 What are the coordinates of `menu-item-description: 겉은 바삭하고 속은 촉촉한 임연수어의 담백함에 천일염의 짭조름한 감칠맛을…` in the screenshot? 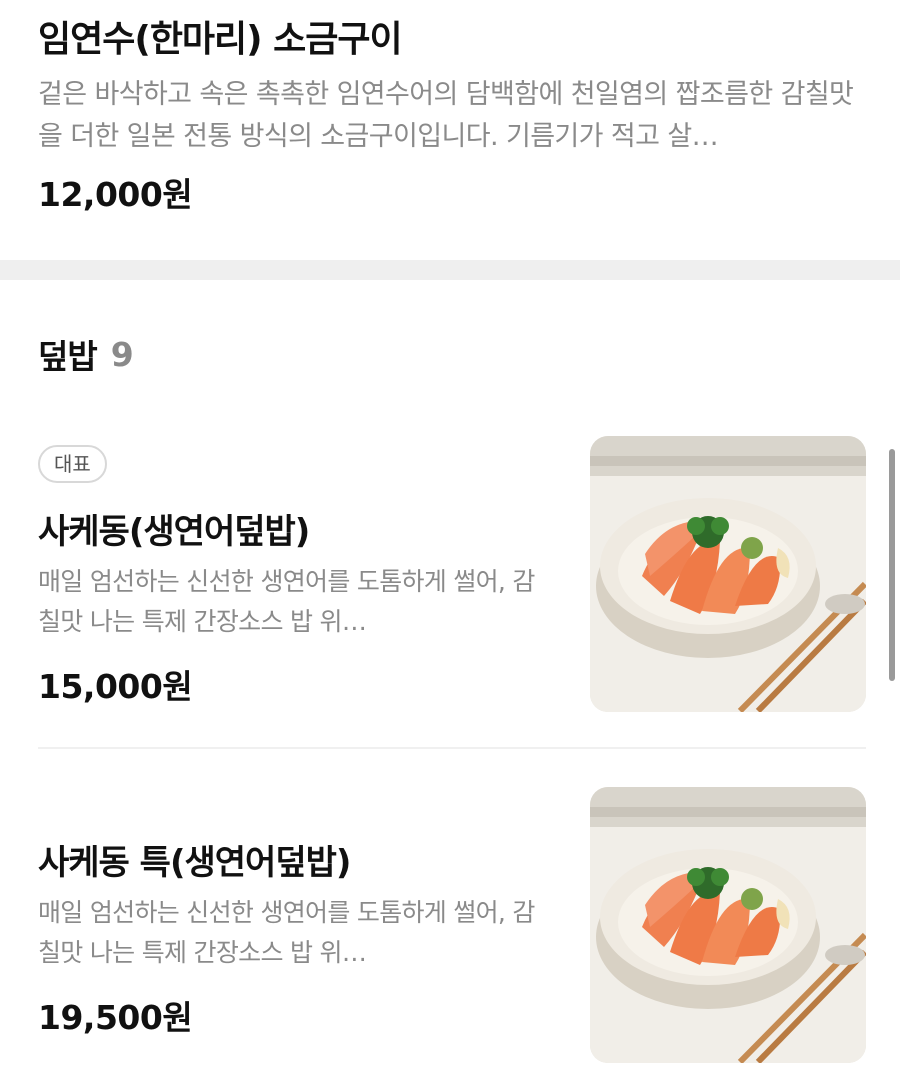 It's located at (446, 115).